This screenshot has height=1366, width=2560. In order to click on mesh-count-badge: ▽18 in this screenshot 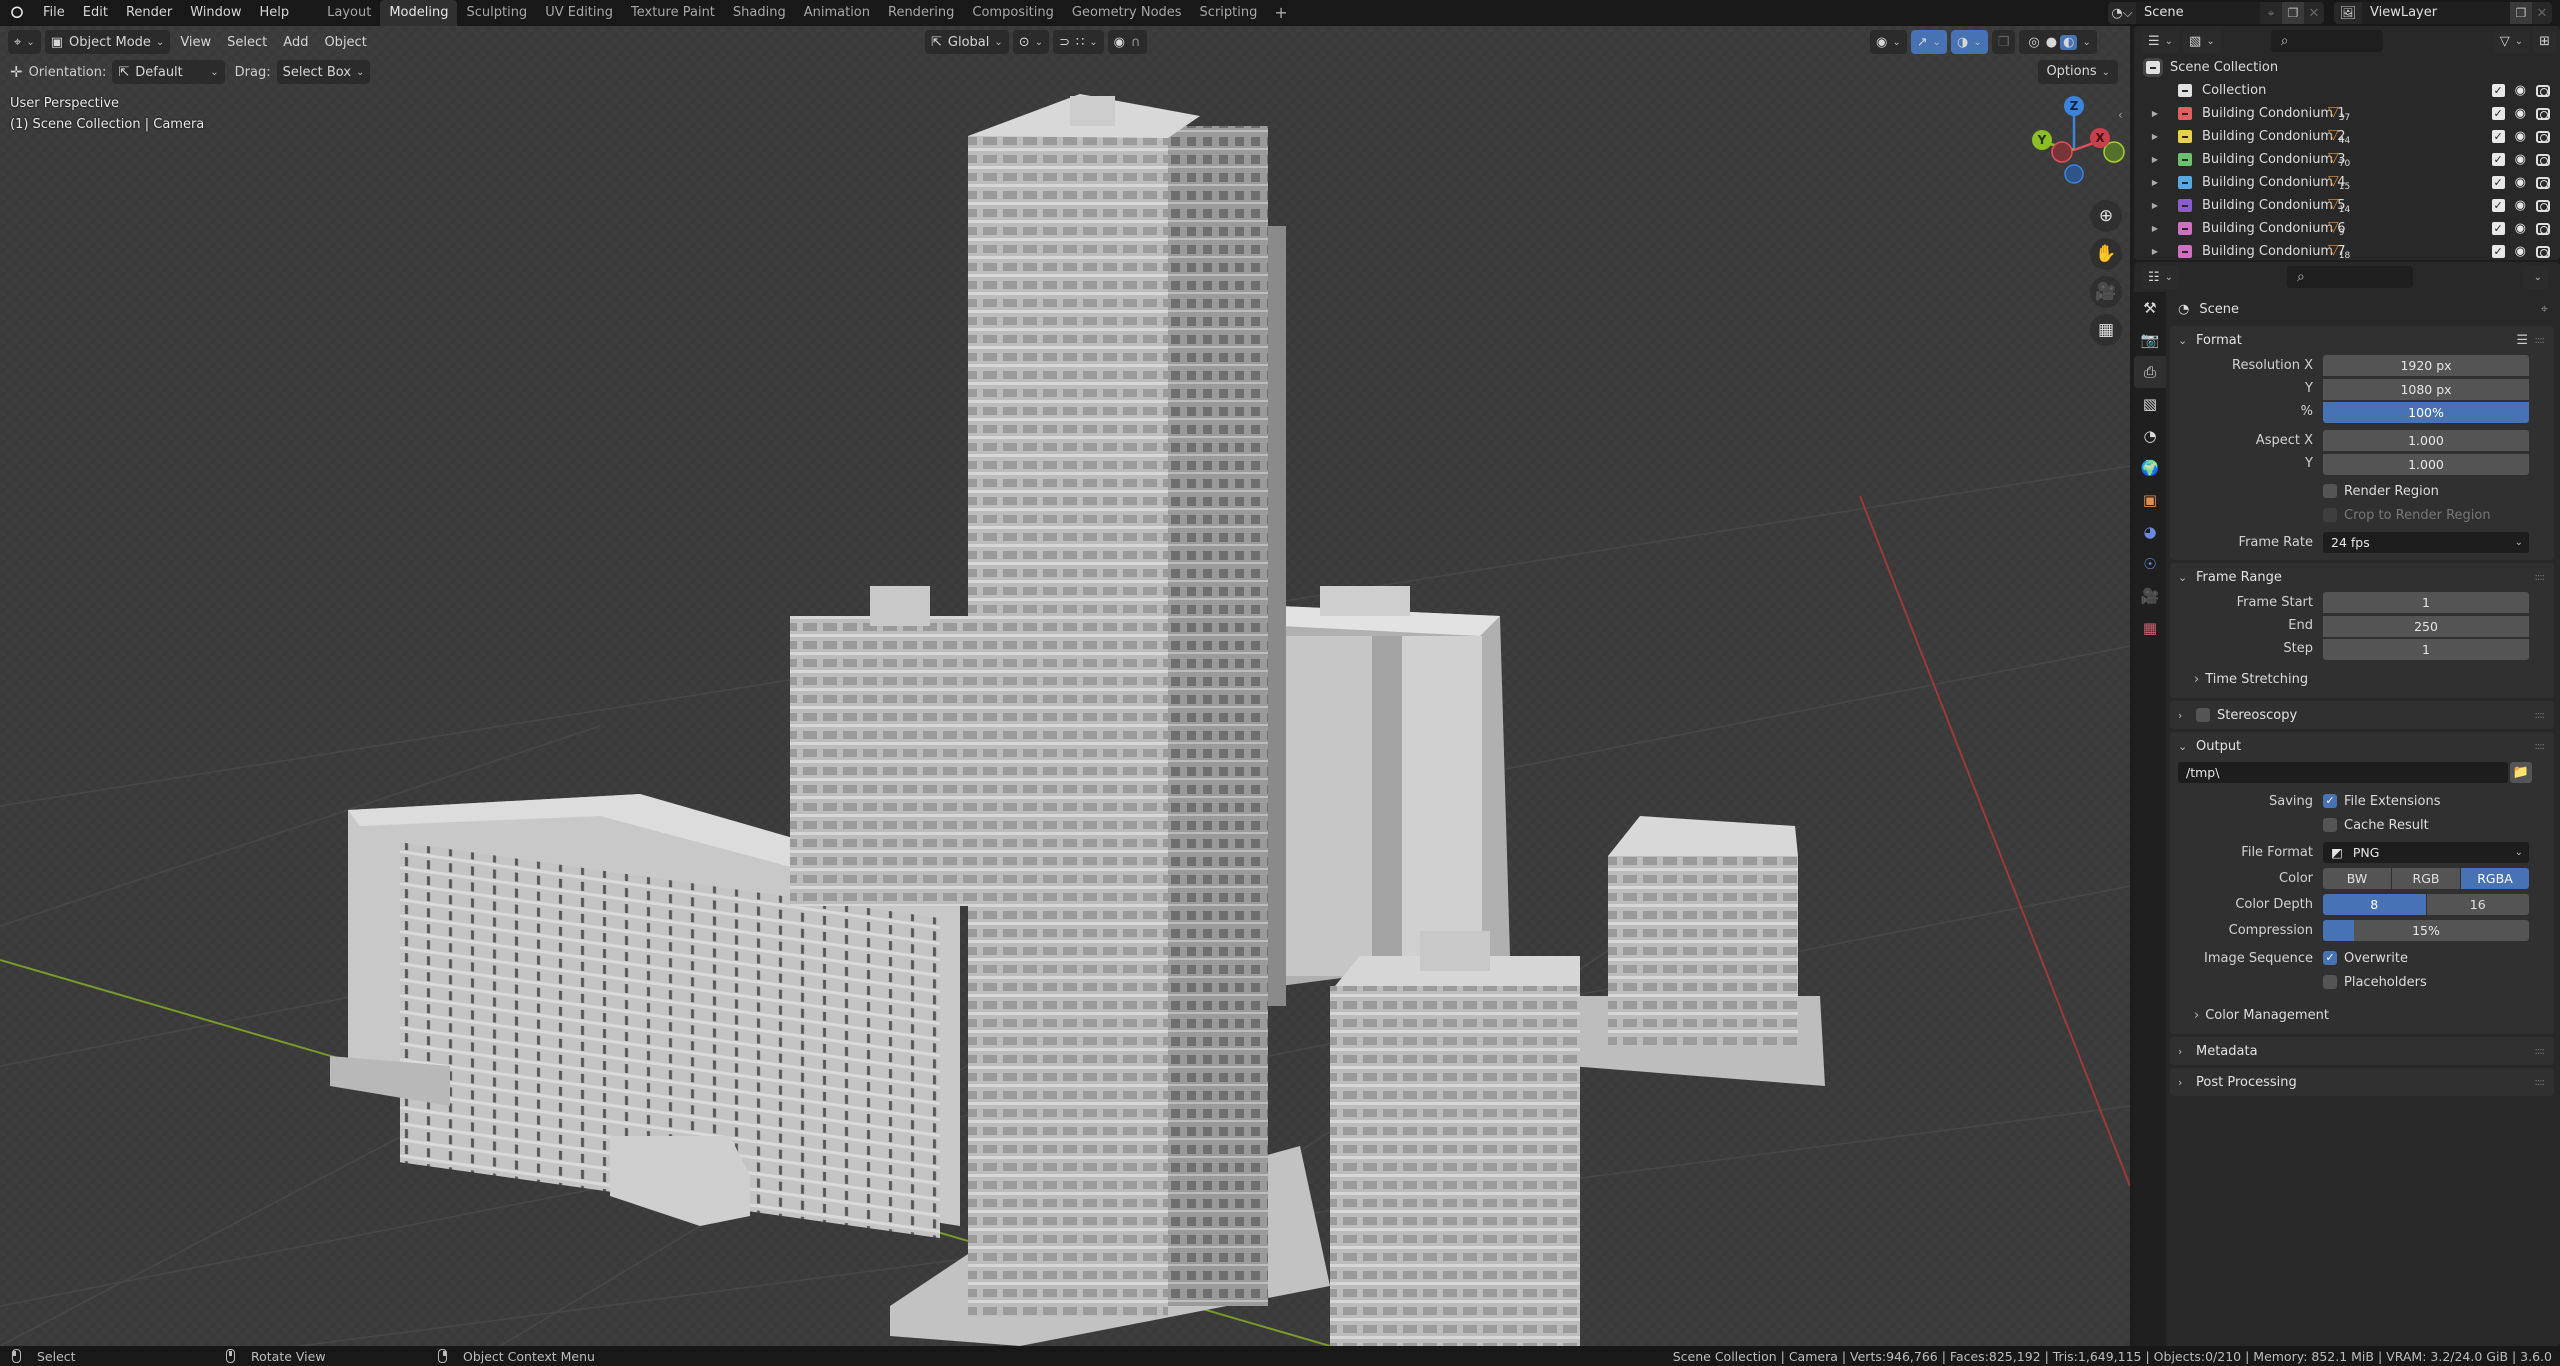, I will do `click(2339, 251)`.